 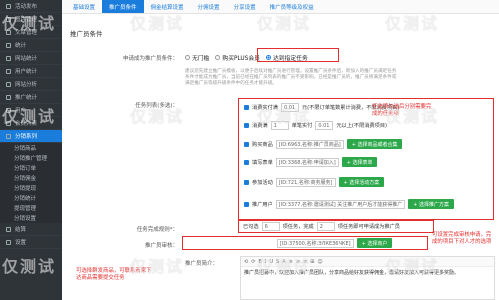 I want to click on task-label: 消费满, so click(x=260, y=126).